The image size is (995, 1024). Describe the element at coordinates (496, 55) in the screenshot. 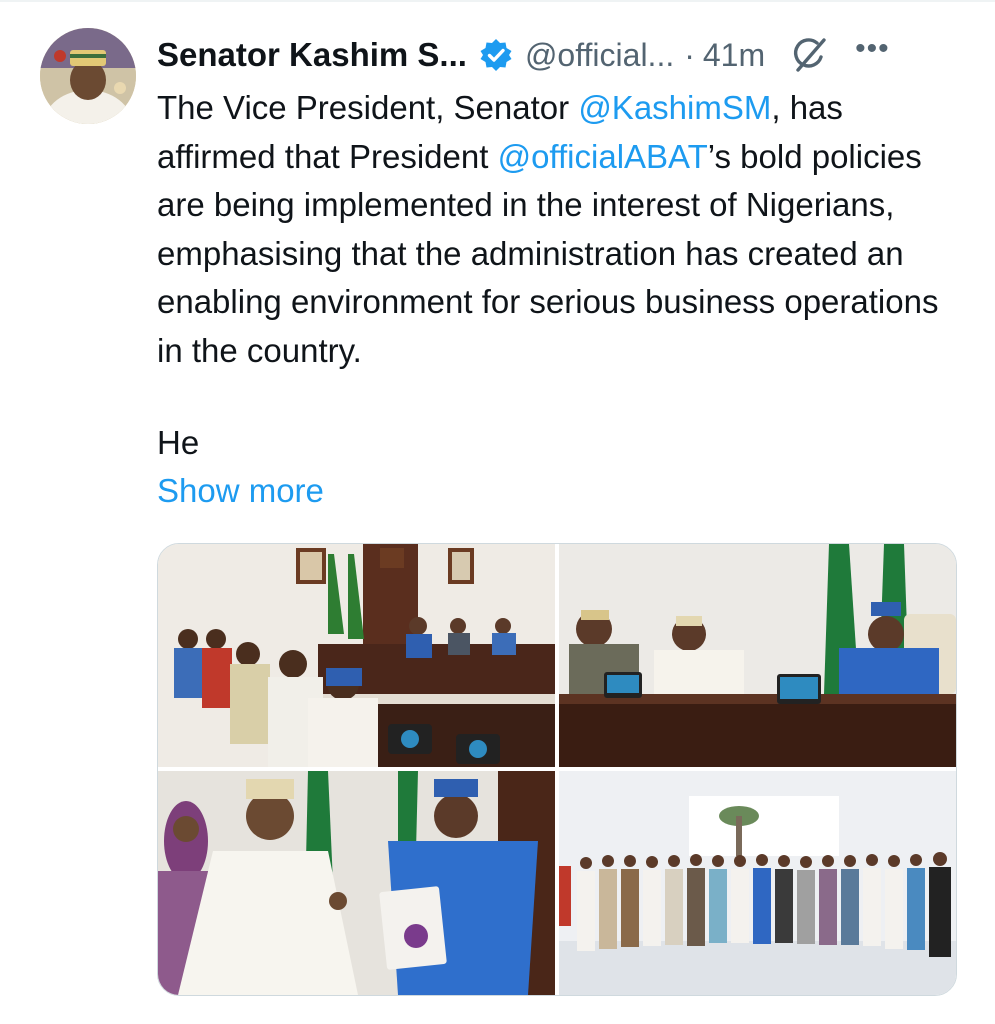

I see `verified-badge-icon` at that location.